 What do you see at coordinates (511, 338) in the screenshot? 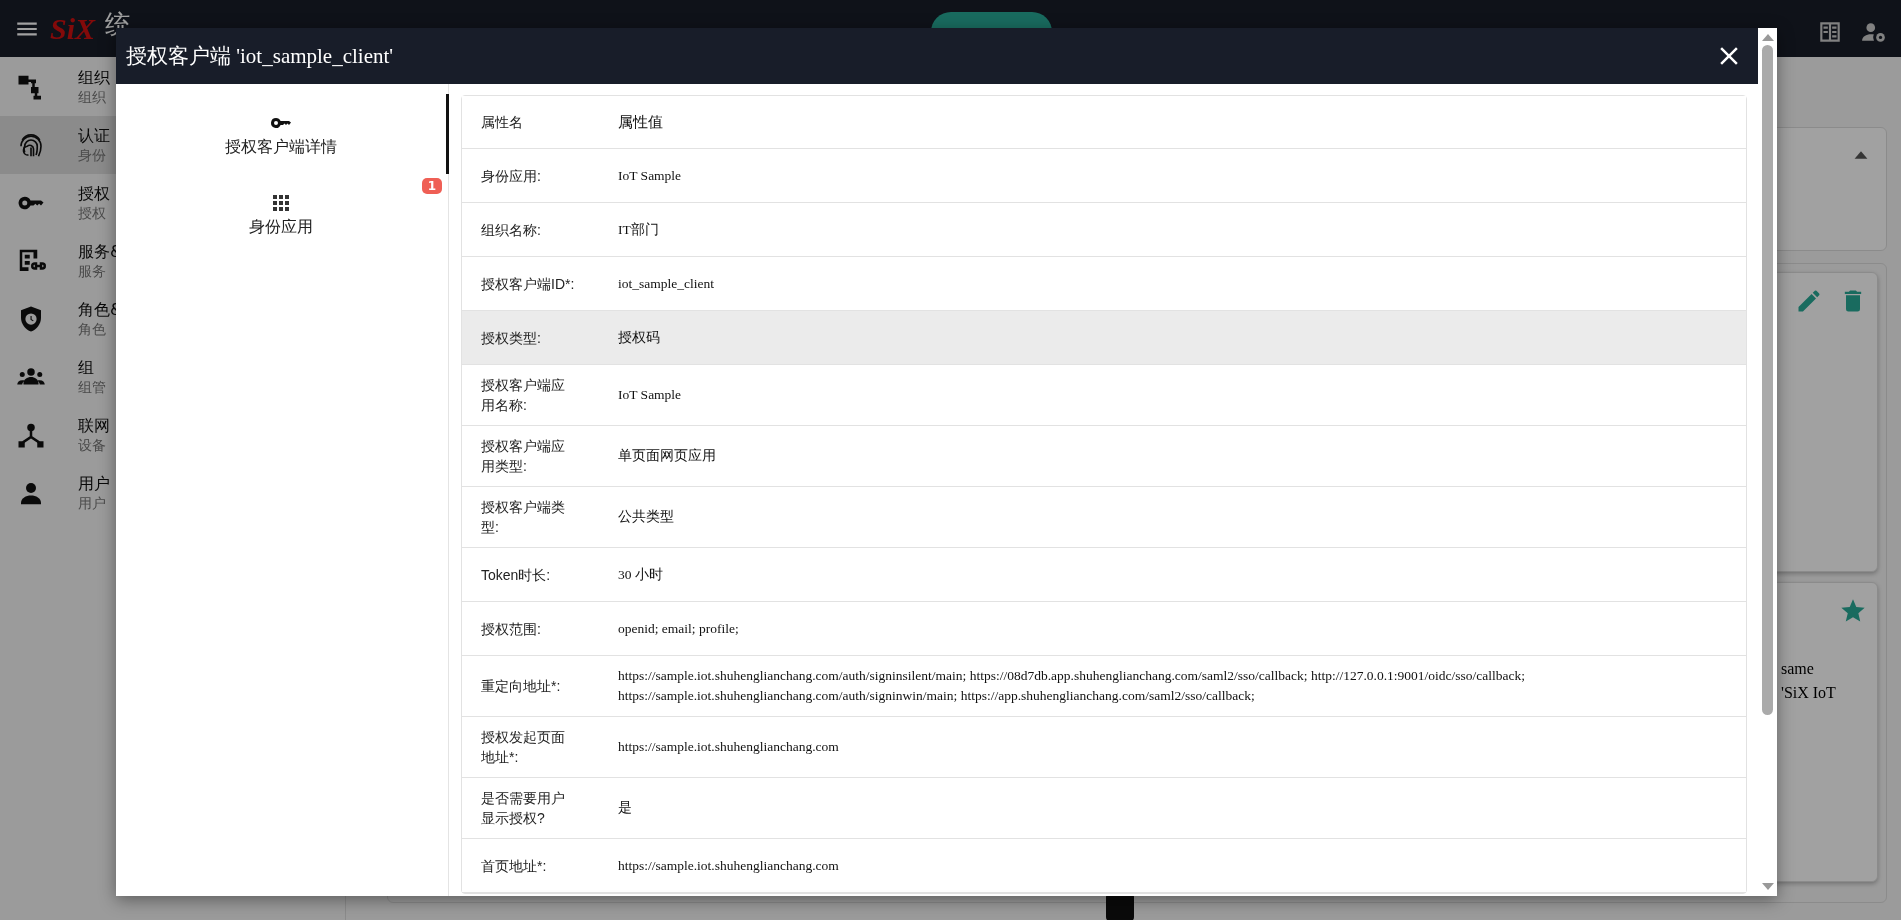
I see `property-name: 授权类型:` at bounding box center [511, 338].